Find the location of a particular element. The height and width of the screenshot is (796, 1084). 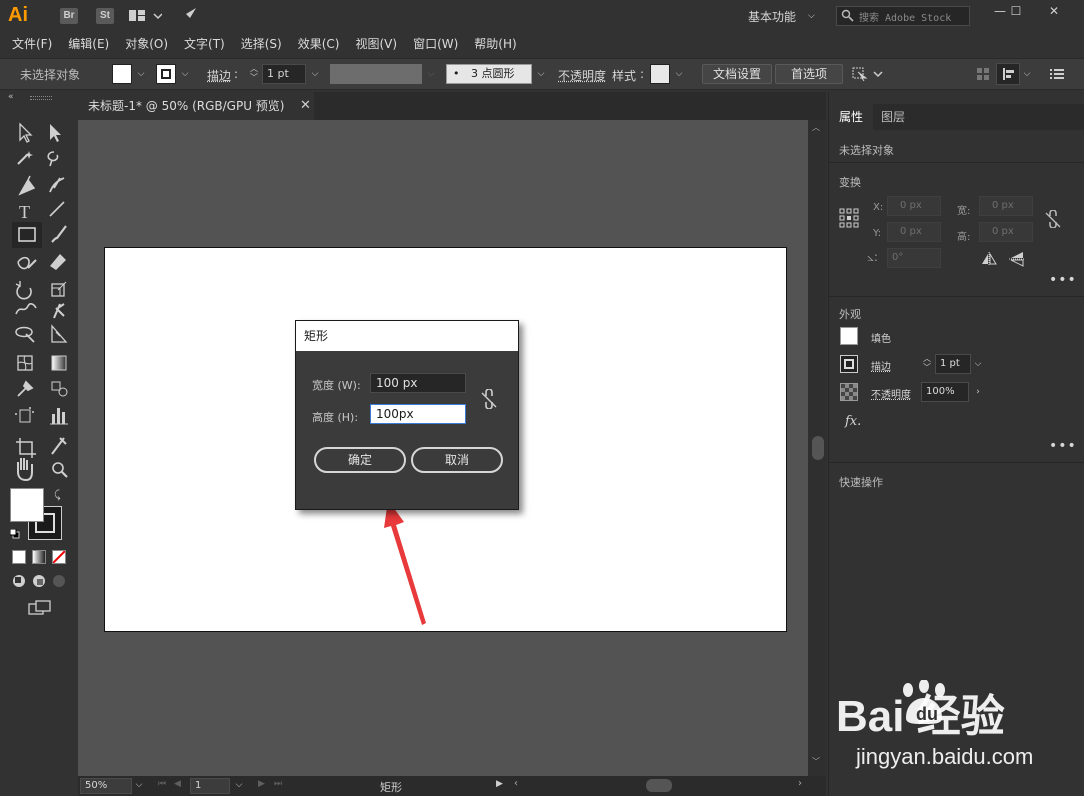

width-input: 100 px is located at coordinates (418, 383).